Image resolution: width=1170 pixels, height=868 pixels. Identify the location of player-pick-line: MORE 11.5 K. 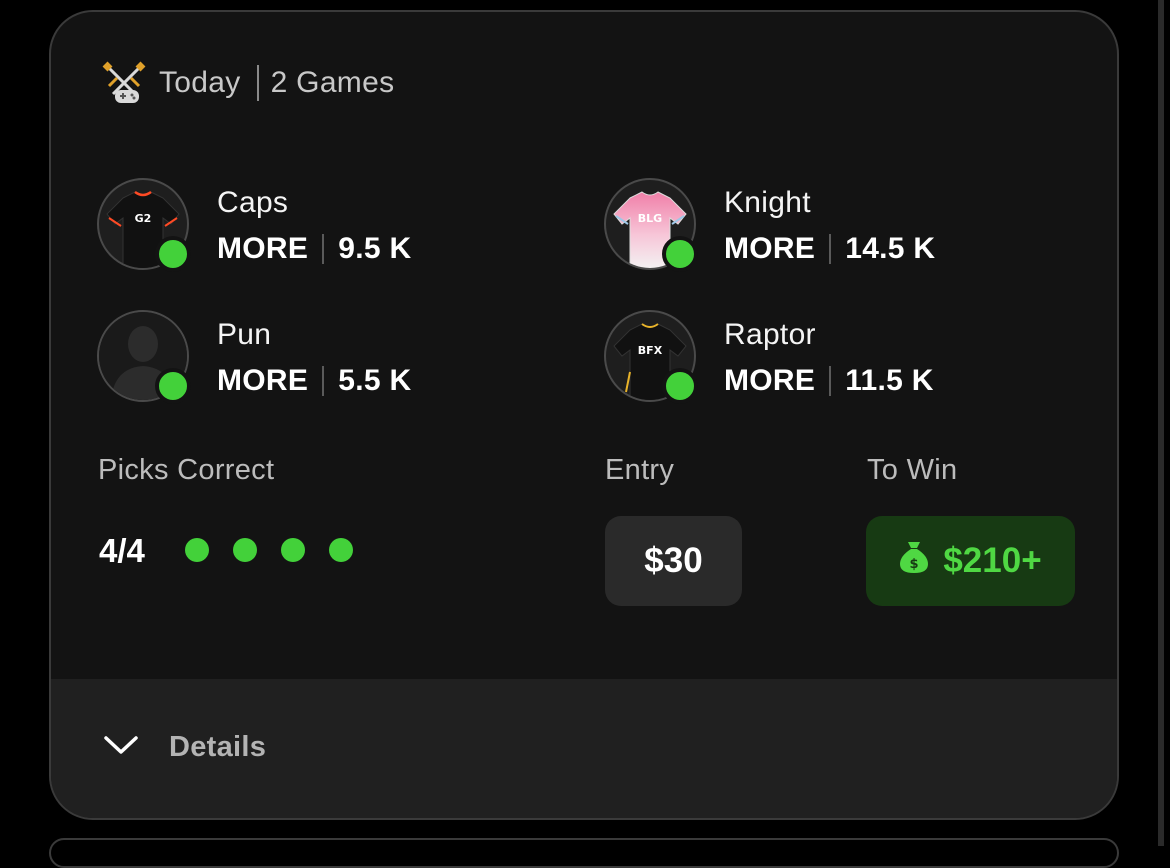
(829, 381).